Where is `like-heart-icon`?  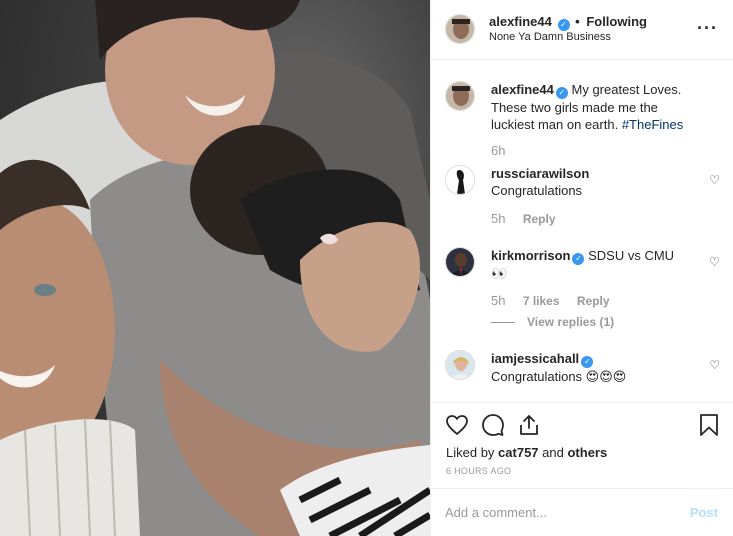 like-heart-icon is located at coordinates (457, 425).